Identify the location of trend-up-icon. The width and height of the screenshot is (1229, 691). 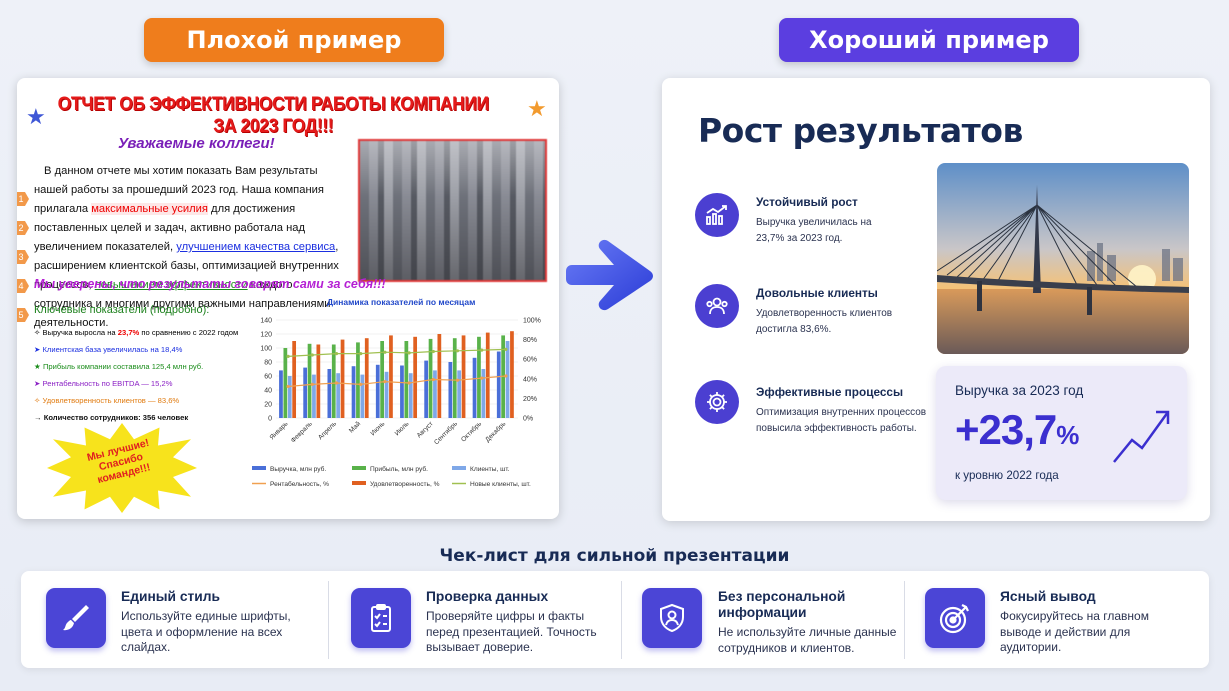
(1141, 436).